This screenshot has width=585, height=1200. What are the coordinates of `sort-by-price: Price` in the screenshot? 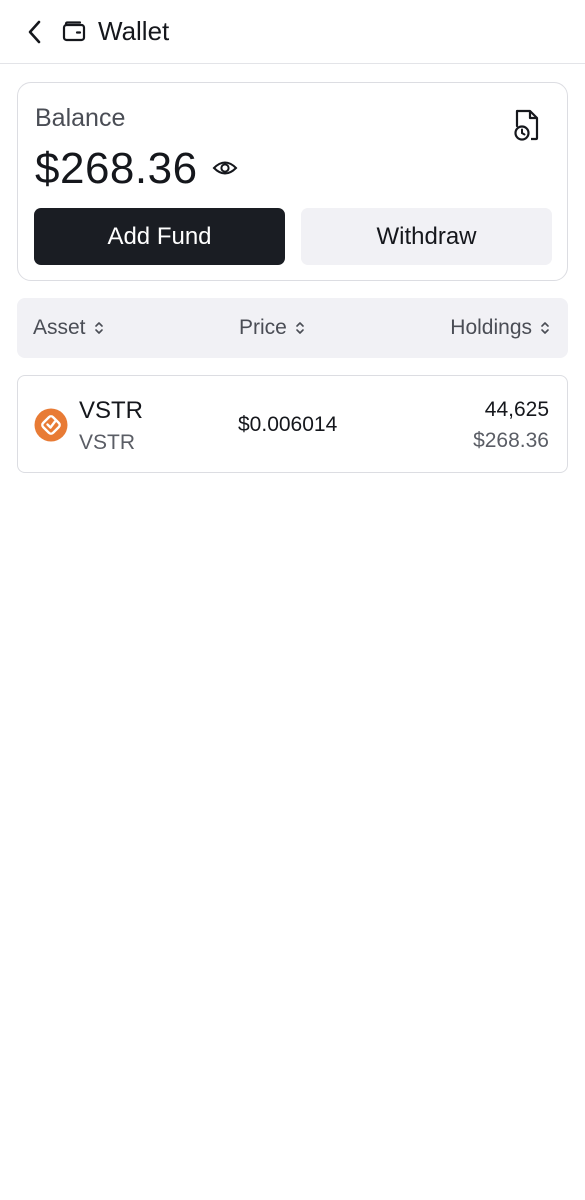 It's located at (272, 328).